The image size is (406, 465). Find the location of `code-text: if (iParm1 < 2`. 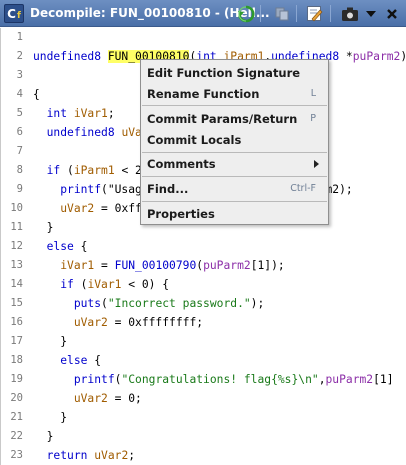

code-text: if (iParm1 < 2 is located at coordinates (94, 170).